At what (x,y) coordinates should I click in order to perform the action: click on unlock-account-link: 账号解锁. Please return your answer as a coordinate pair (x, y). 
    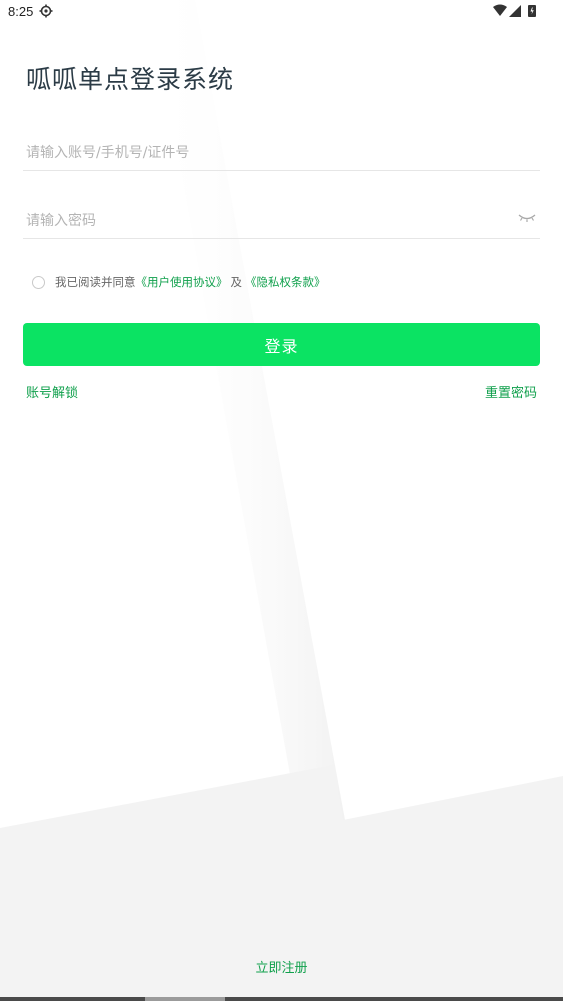
    Looking at the image, I should click on (52, 391).